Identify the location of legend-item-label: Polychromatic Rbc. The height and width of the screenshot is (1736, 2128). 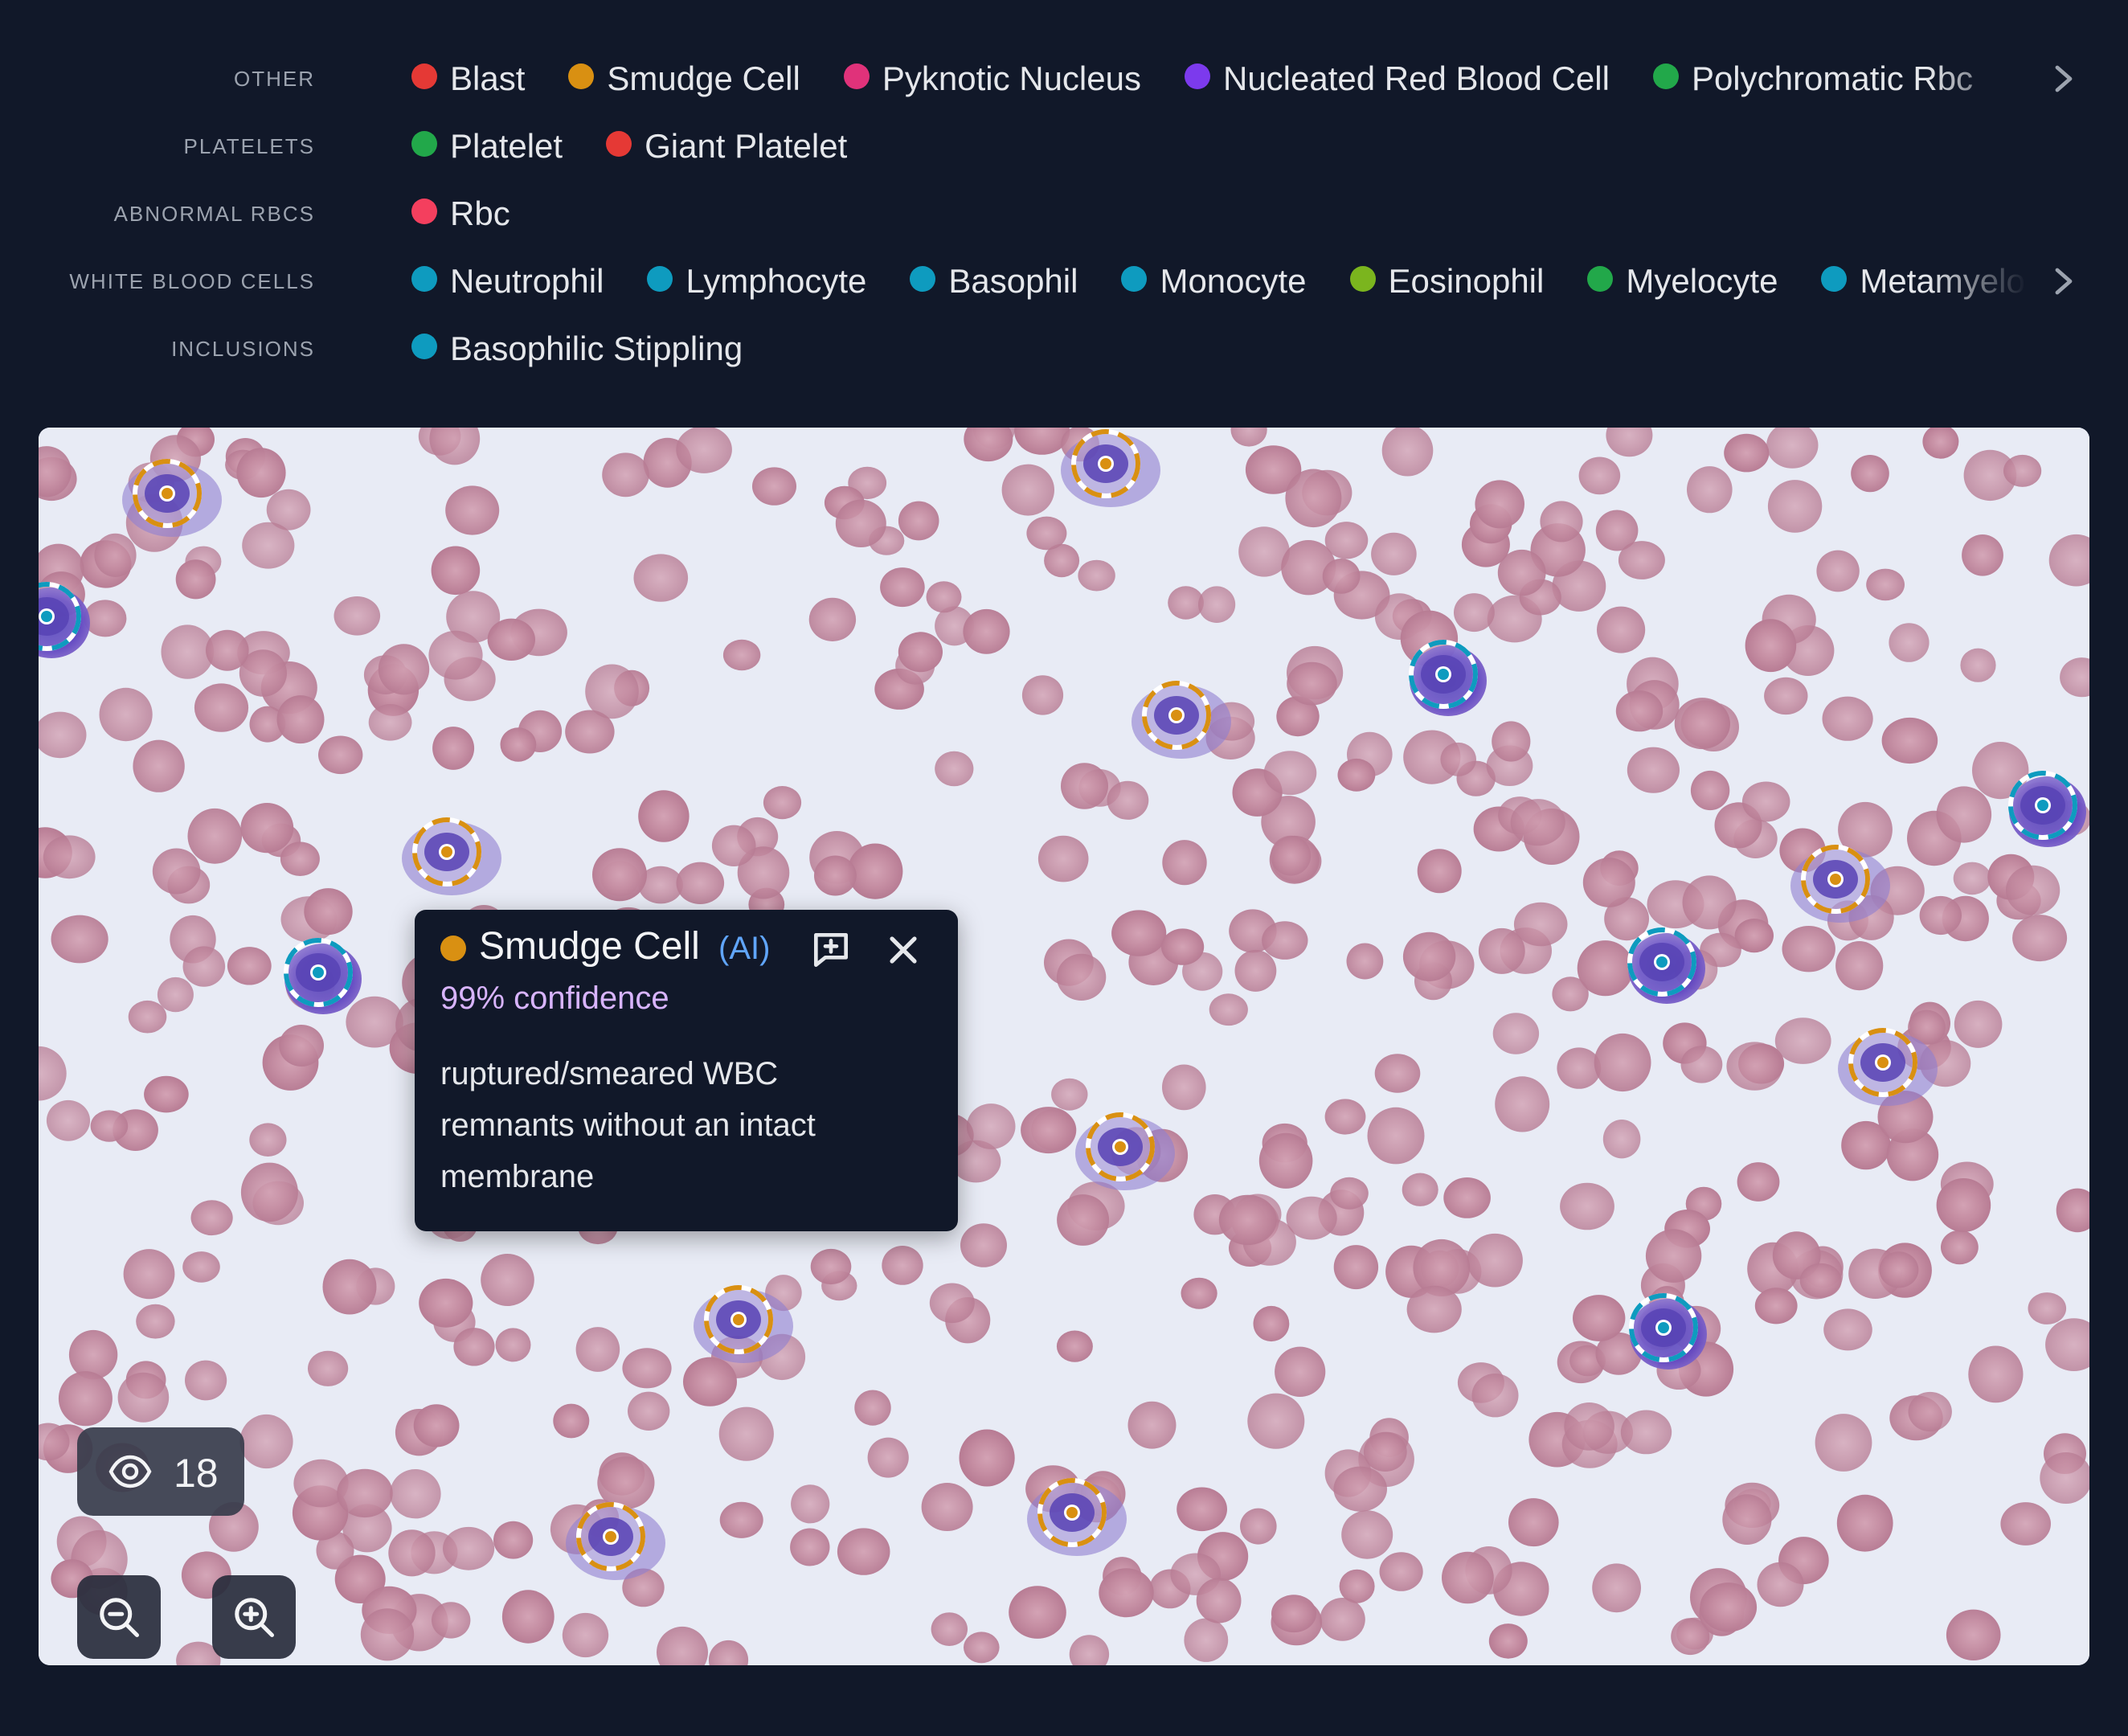
(1832, 78).